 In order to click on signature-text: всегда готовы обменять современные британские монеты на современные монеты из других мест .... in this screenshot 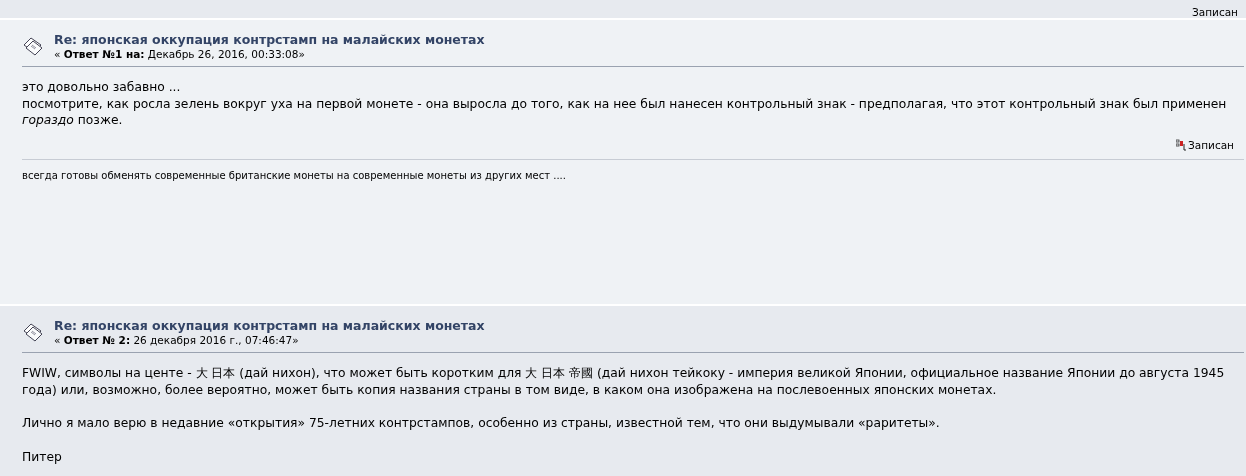, I will do `click(294, 175)`.